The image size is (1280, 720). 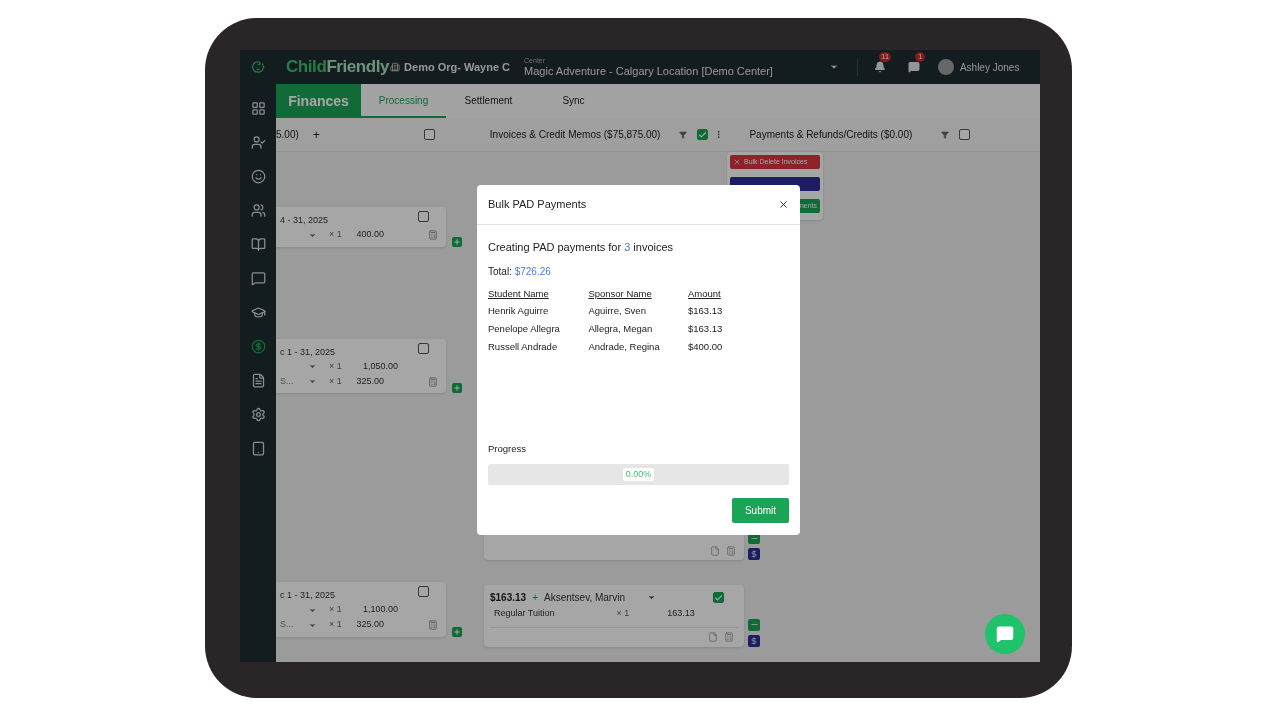 What do you see at coordinates (638, 328) in the screenshot?
I see `table-cell: Allegra, Megan` at bounding box center [638, 328].